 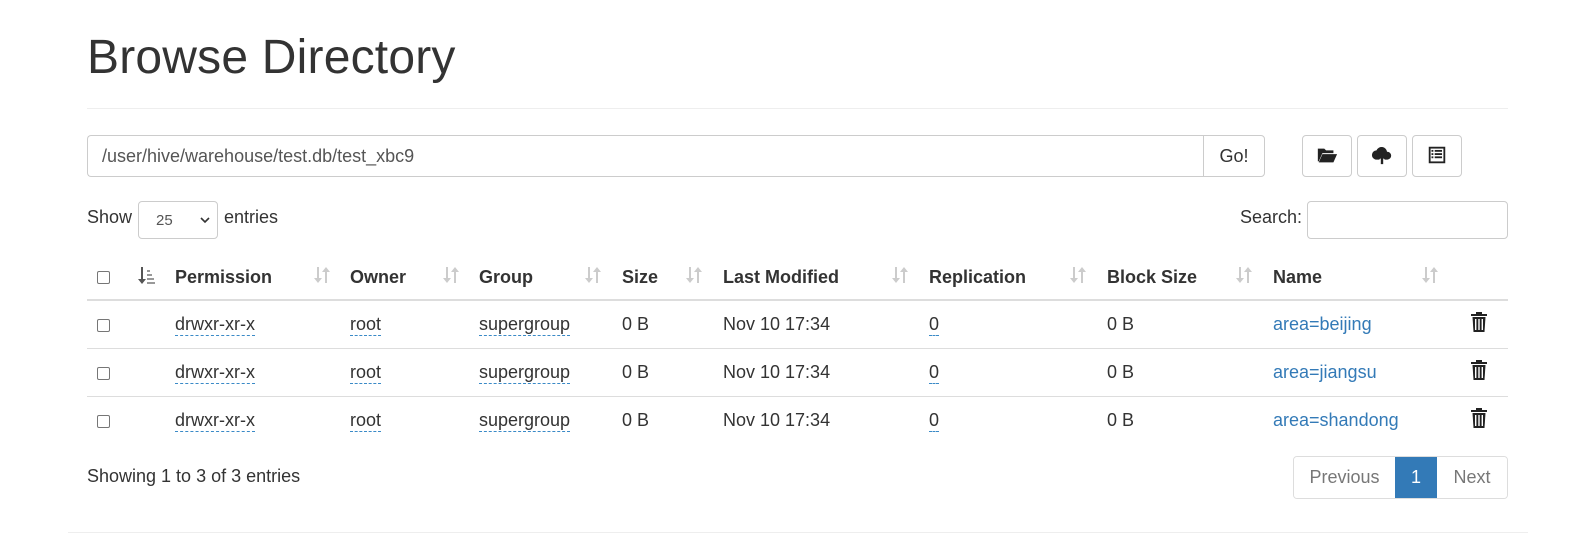 What do you see at coordinates (1344, 477) in the screenshot?
I see `previous-page-button: Previous` at bounding box center [1344, 477].